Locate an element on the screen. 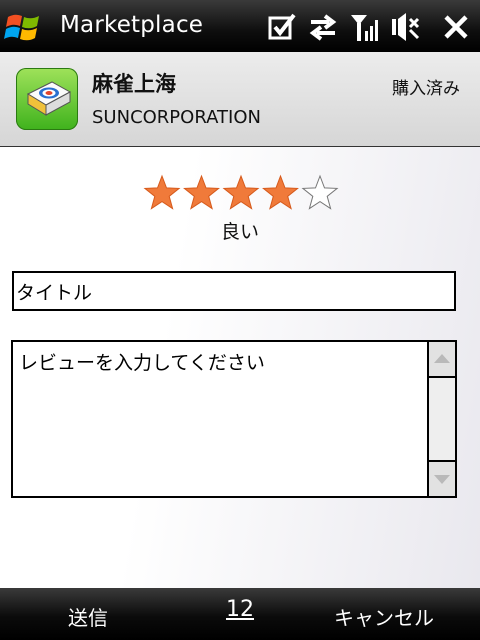 The image size is (480, 640). chevron-up-icon is located at coordinates (442, 358).